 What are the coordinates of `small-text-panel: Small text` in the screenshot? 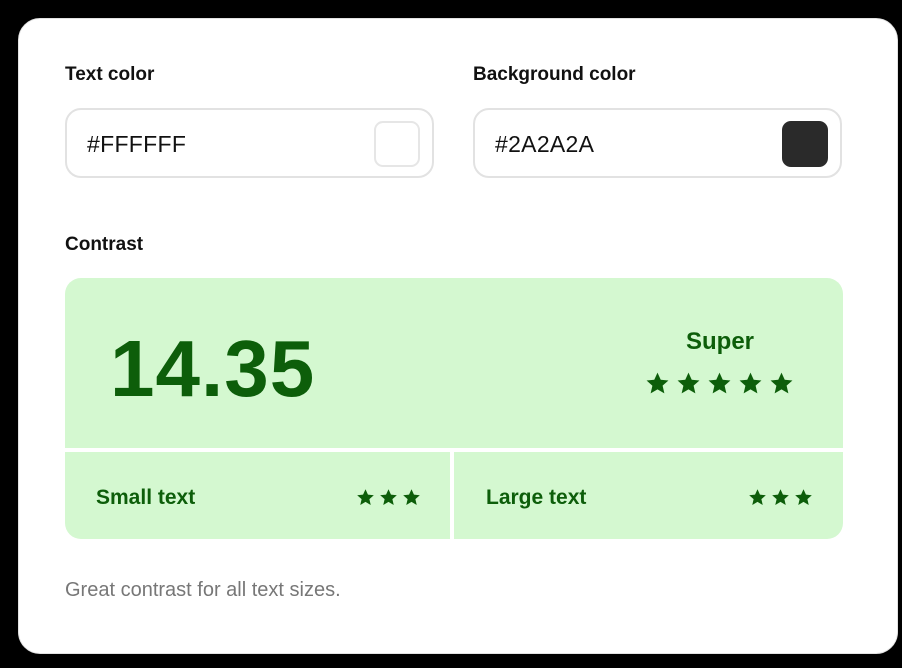 It's located at (257, 495).